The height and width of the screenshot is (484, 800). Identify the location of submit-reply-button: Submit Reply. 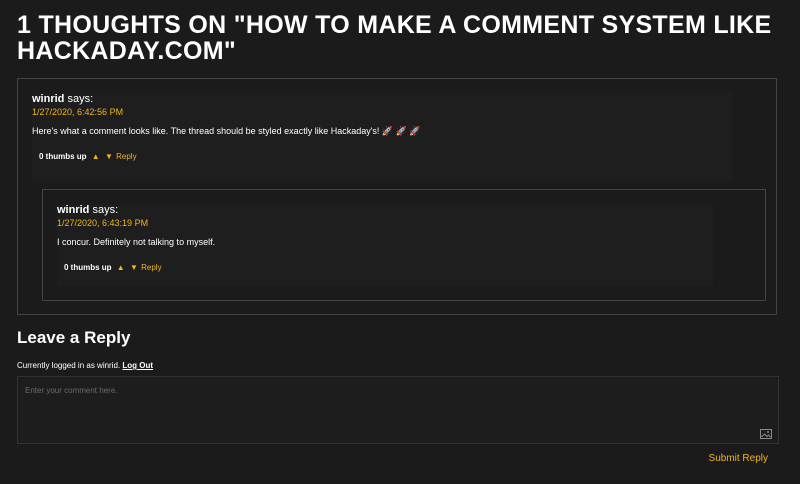
(738, 459).